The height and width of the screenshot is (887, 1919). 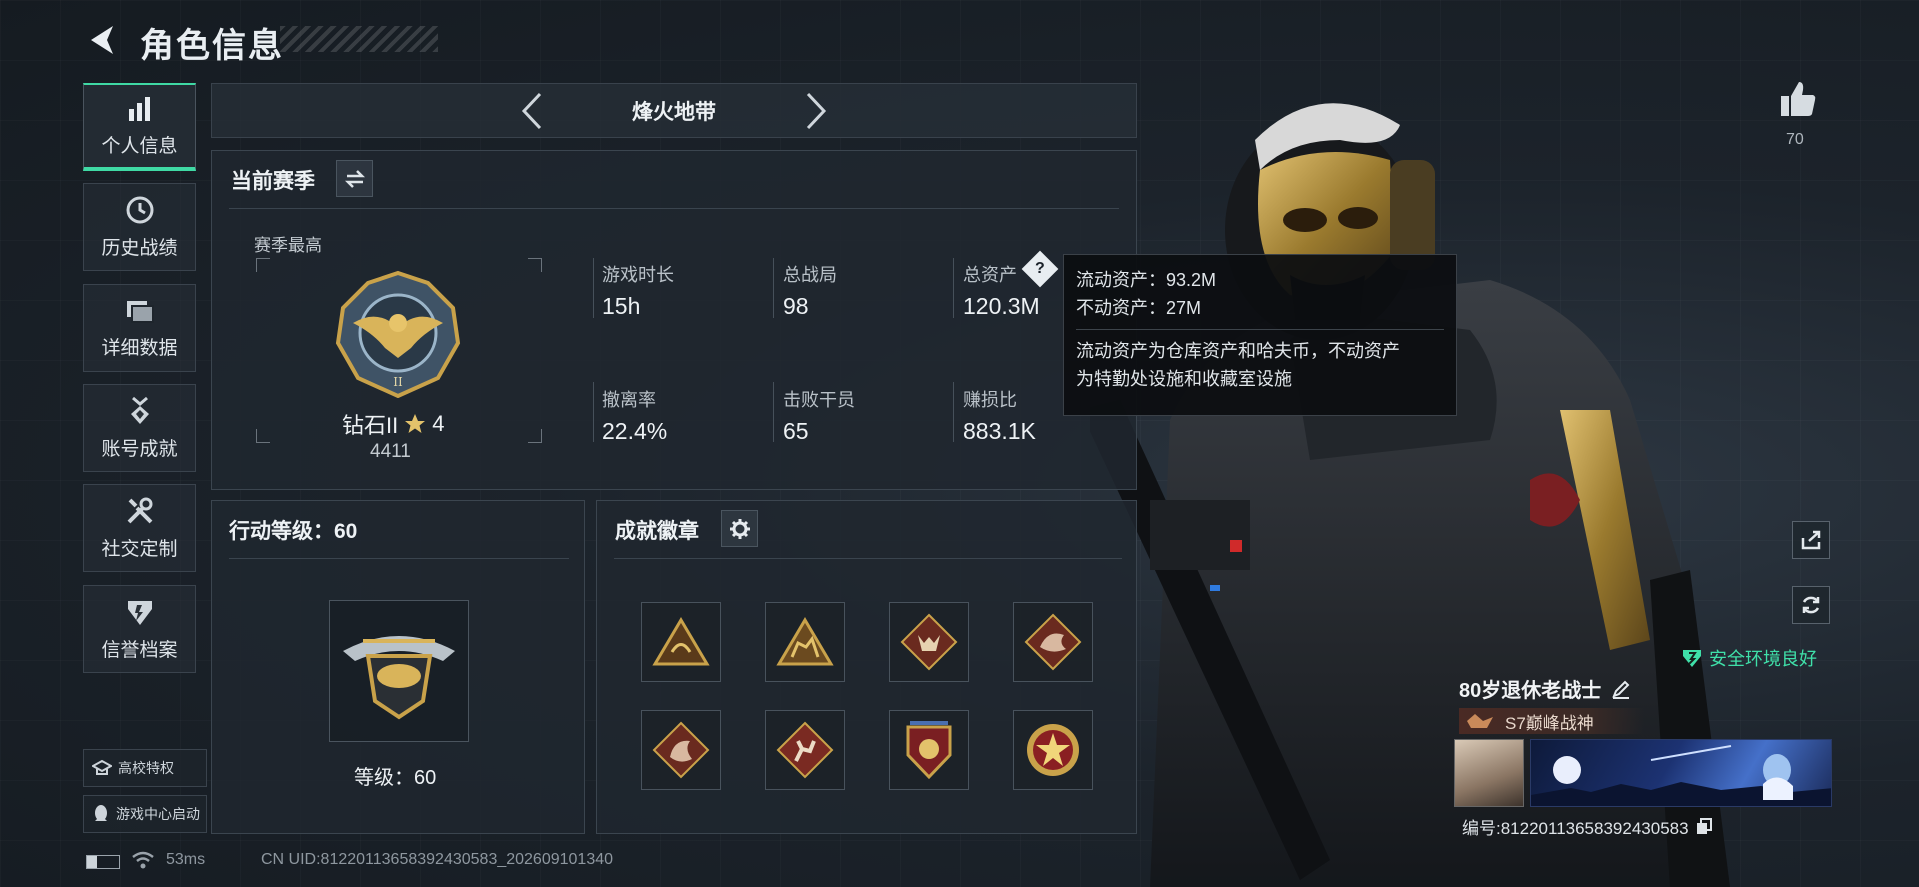 I want to click on wifi-icon, so click(x=143, y=862).